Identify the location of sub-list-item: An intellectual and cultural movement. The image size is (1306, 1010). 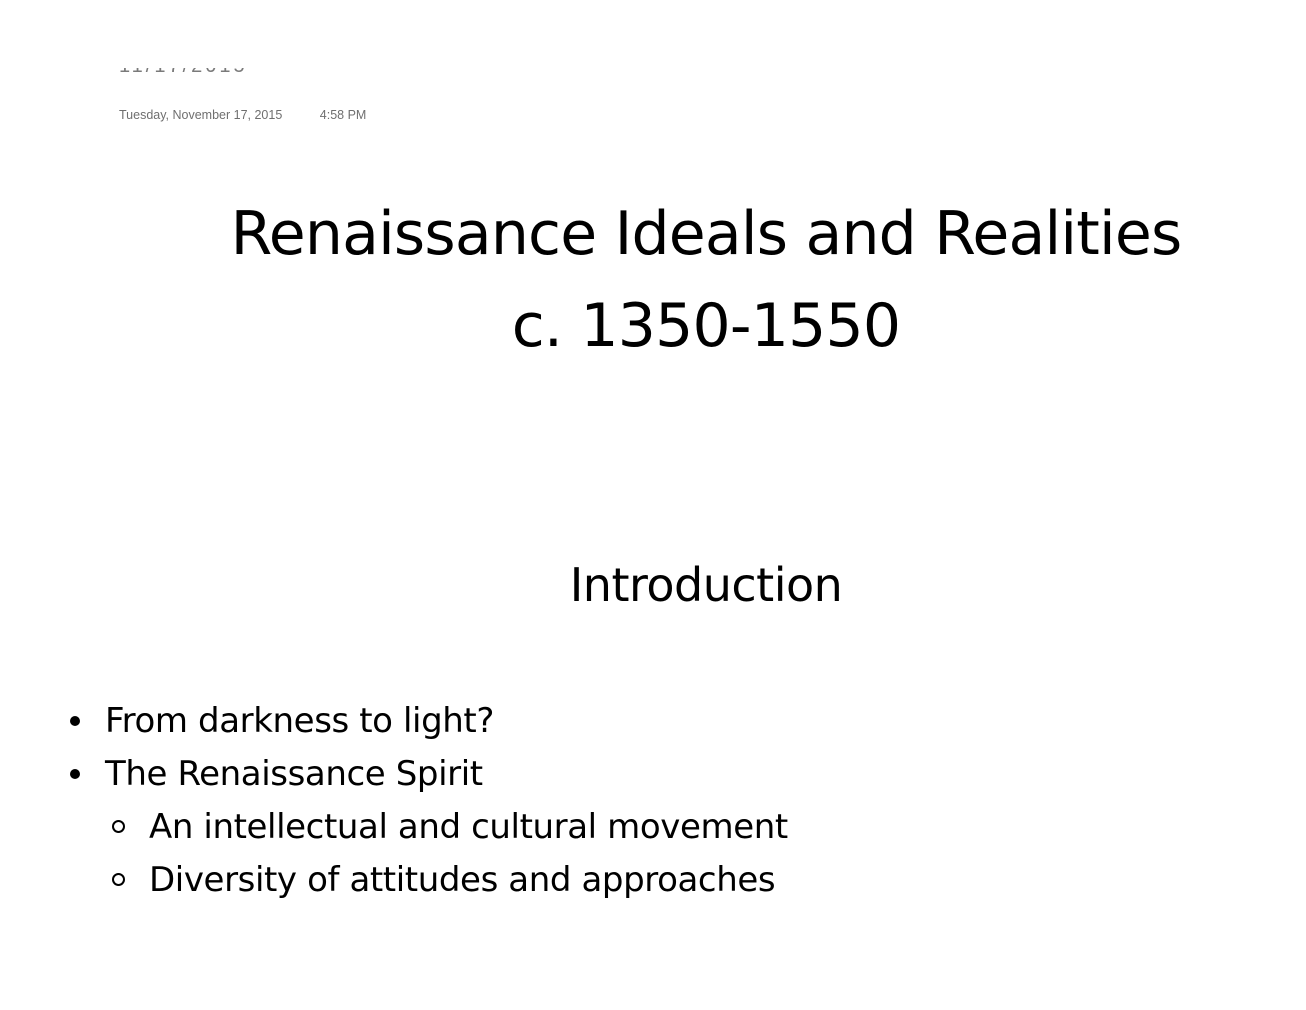
(427, 831).